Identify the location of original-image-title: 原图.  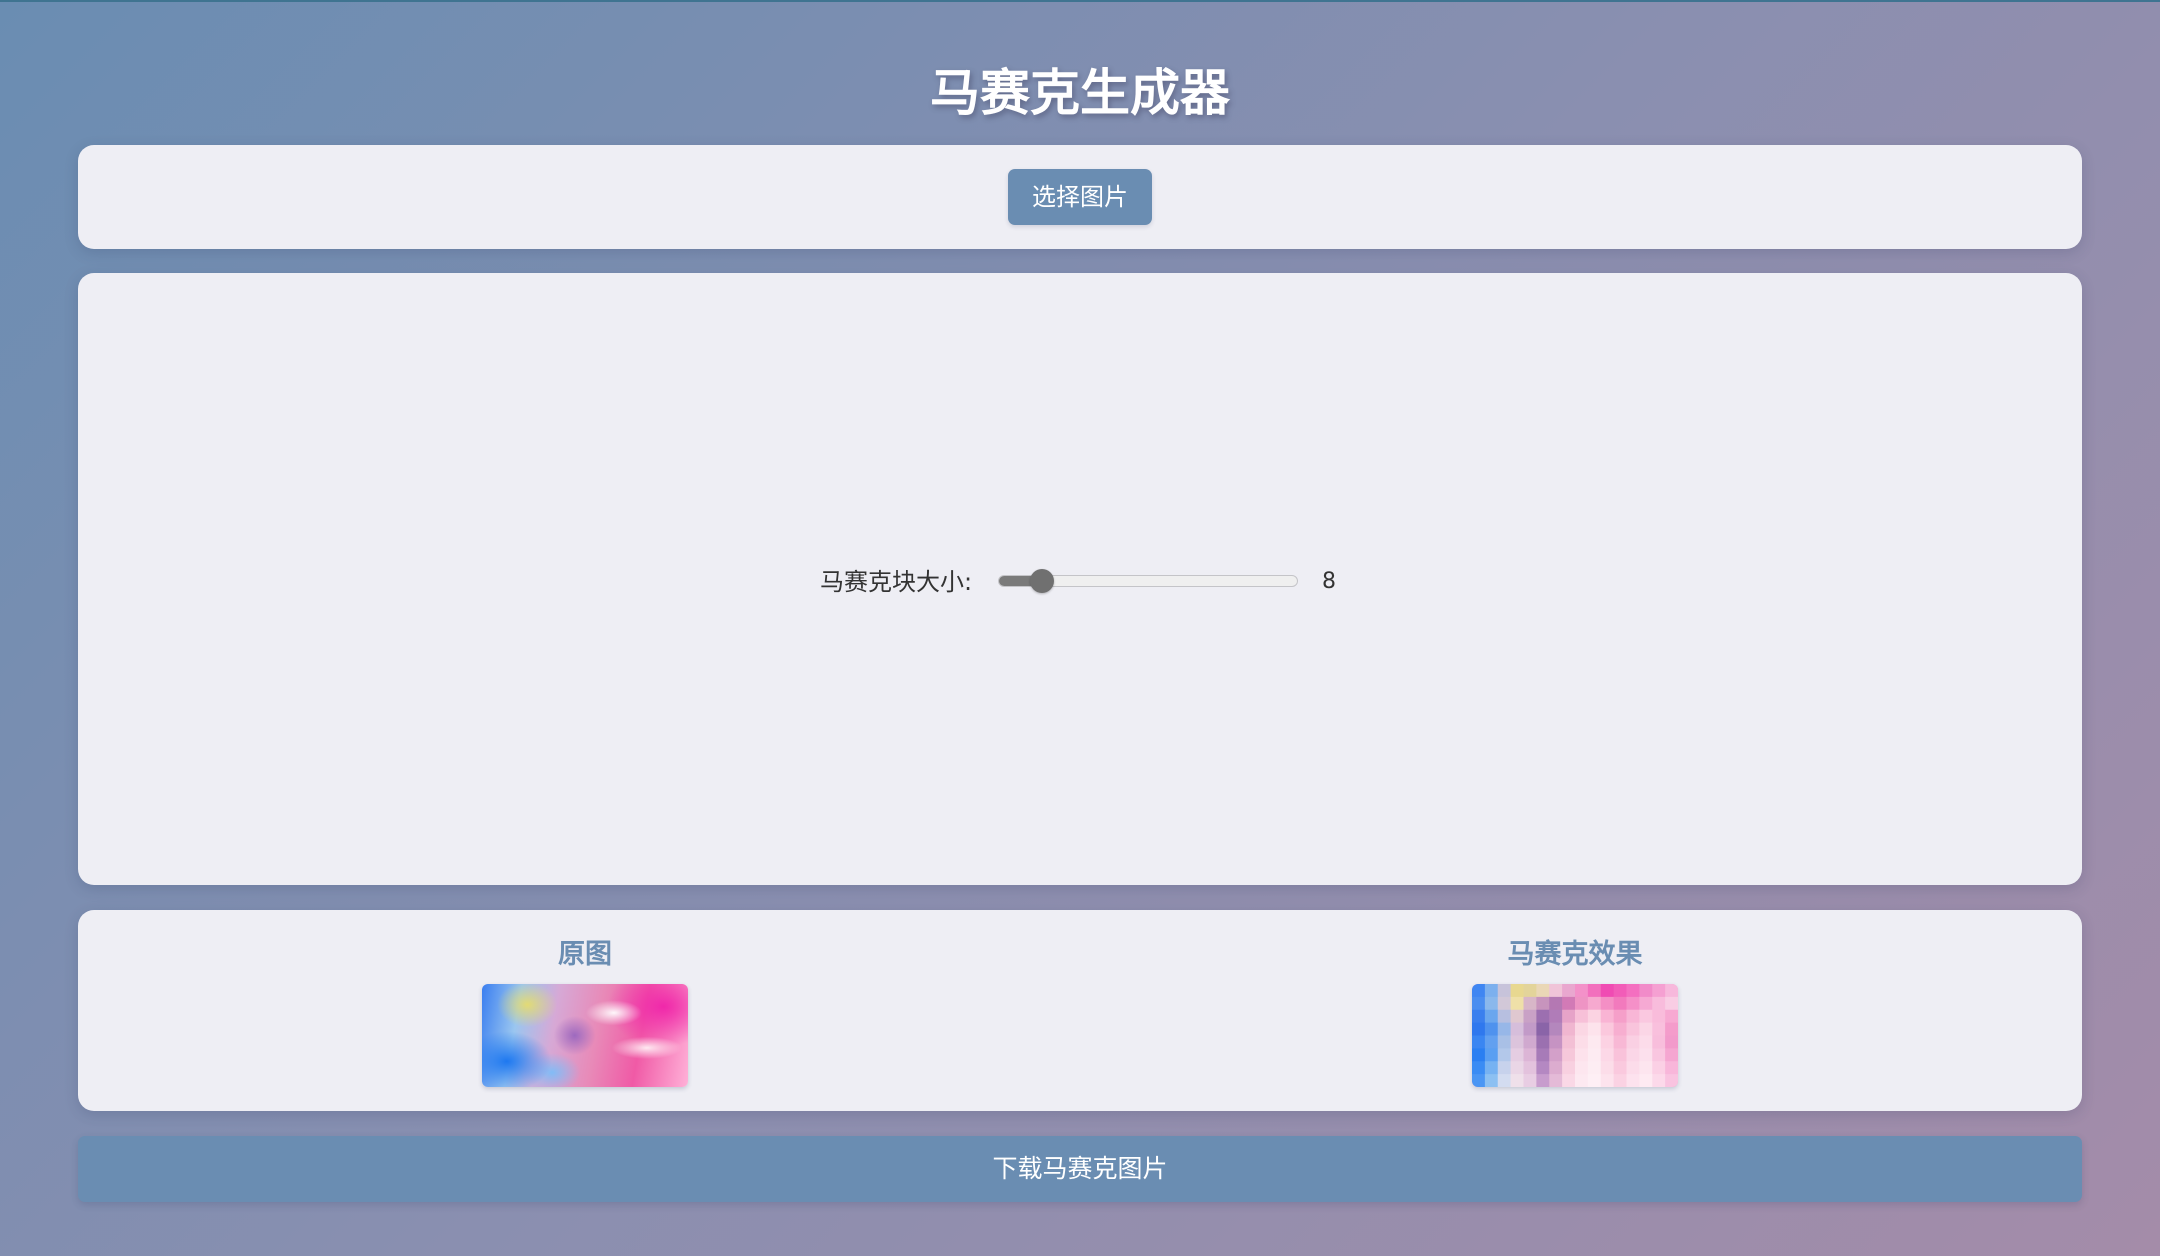
(585, 954).